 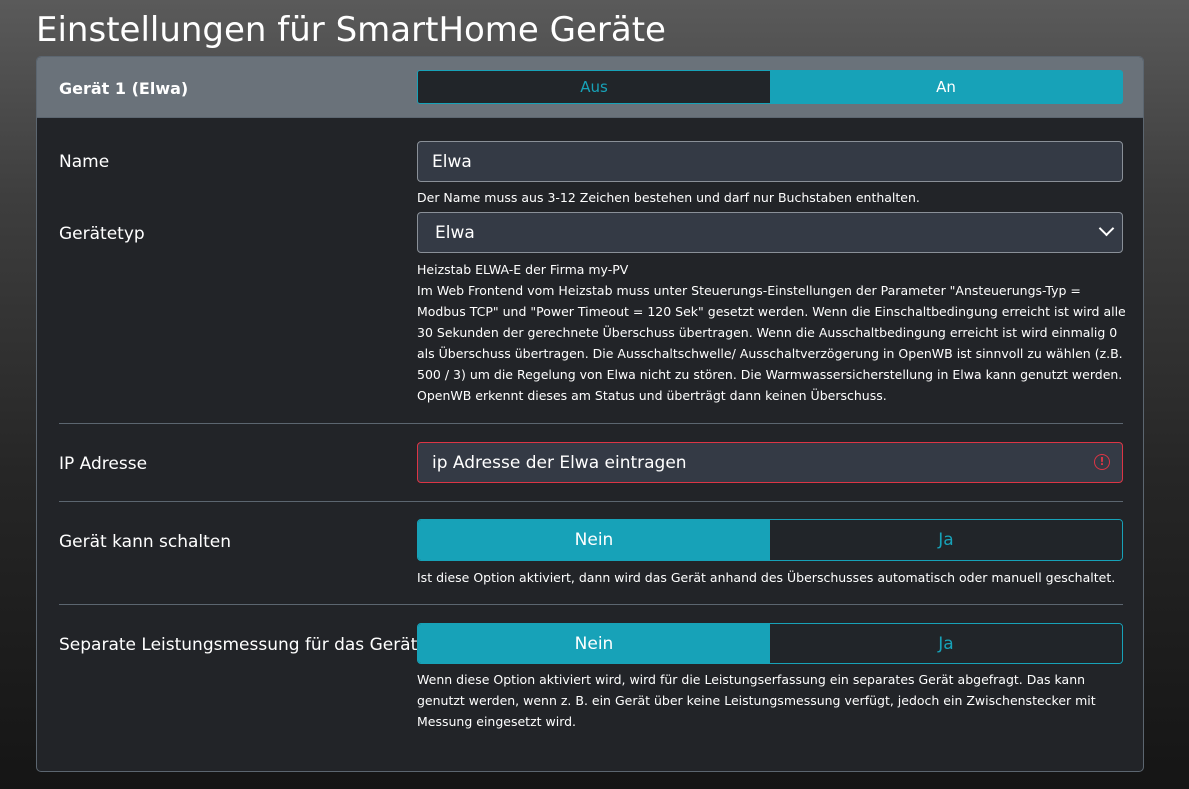 I want to click on error-icon: !, so click(x=1102, y=462).